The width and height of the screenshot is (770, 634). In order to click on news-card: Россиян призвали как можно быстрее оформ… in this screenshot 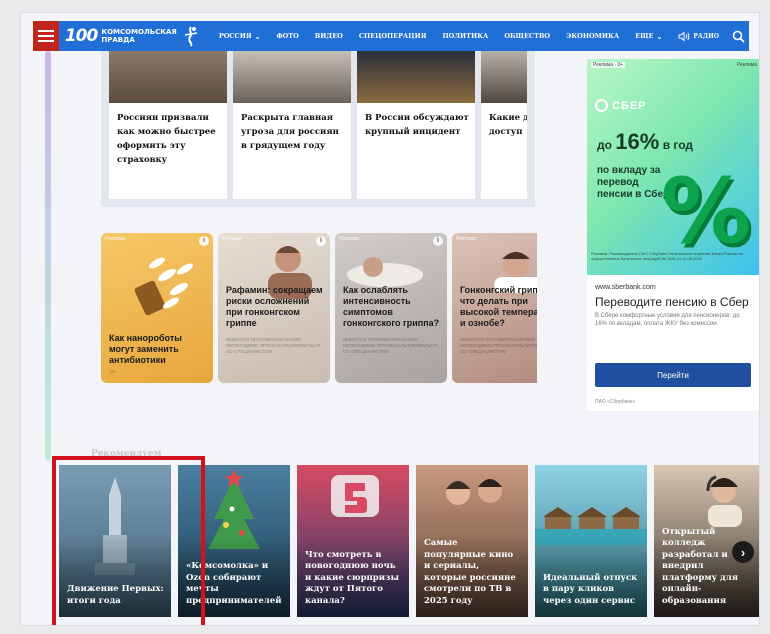, I will do `click(168, 125)`.